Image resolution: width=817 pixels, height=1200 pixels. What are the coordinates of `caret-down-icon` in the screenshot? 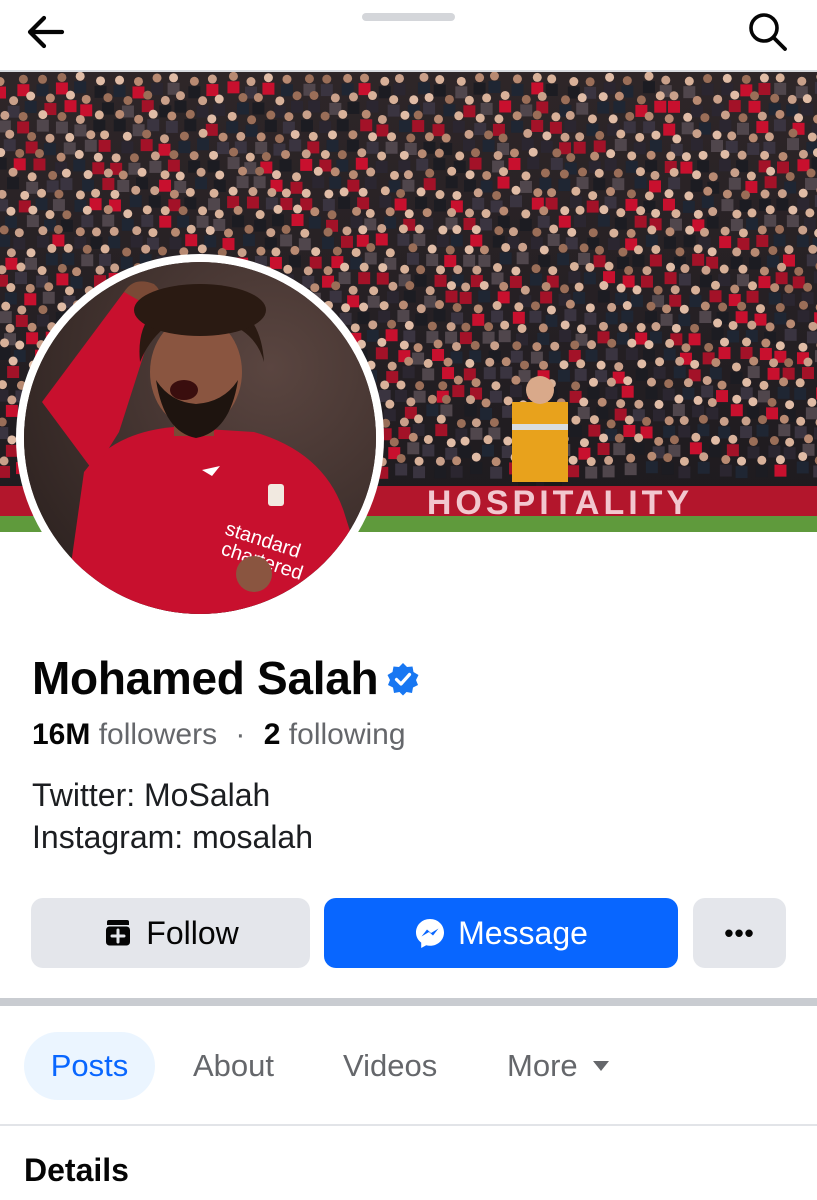 It's located at (600, 1066).